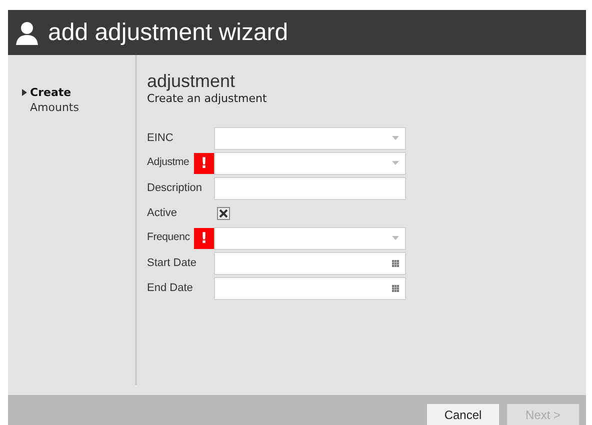  I want to click on caret-icon, so click(24, 92).